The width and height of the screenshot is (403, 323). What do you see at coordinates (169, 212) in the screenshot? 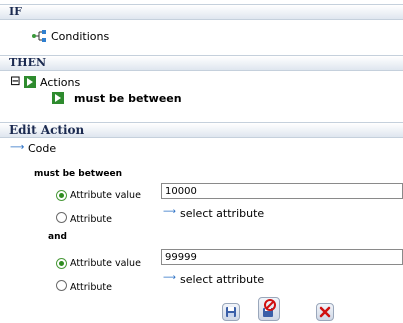
I see `select-attribute-arrow-icon-1: ⟶` at bounding box center [169, 212].